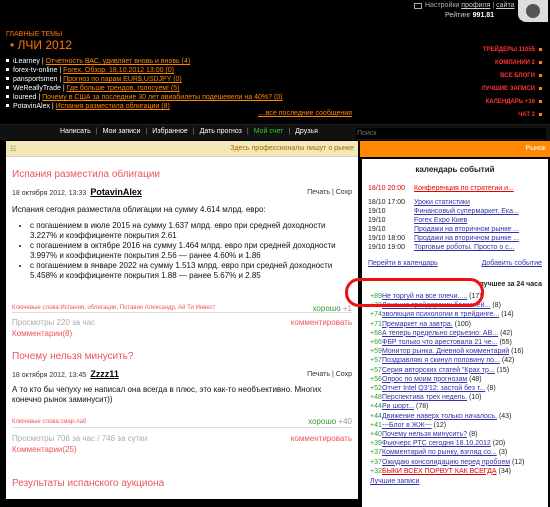 This screenshot has width=550, height=507. I want to click on nav-label: ВСЕ БЛОГИ, so click(517, 76).